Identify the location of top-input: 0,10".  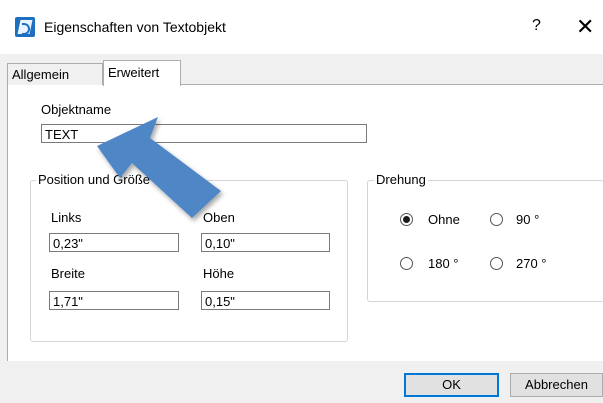
(265, 242).